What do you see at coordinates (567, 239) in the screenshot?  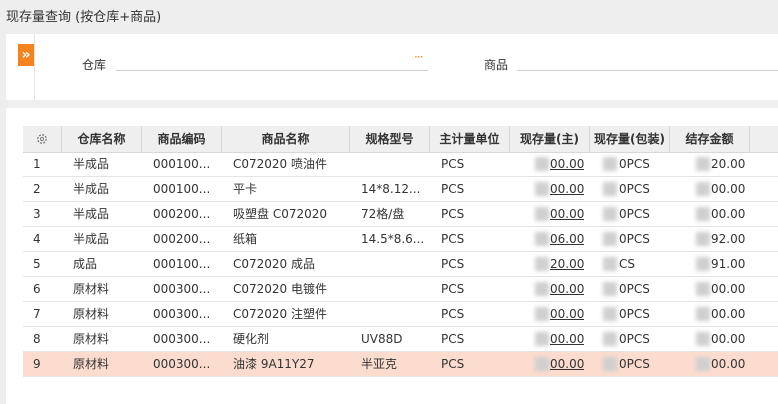 I see `qty-main-link: 06.00` at bounding box center [567, 239].